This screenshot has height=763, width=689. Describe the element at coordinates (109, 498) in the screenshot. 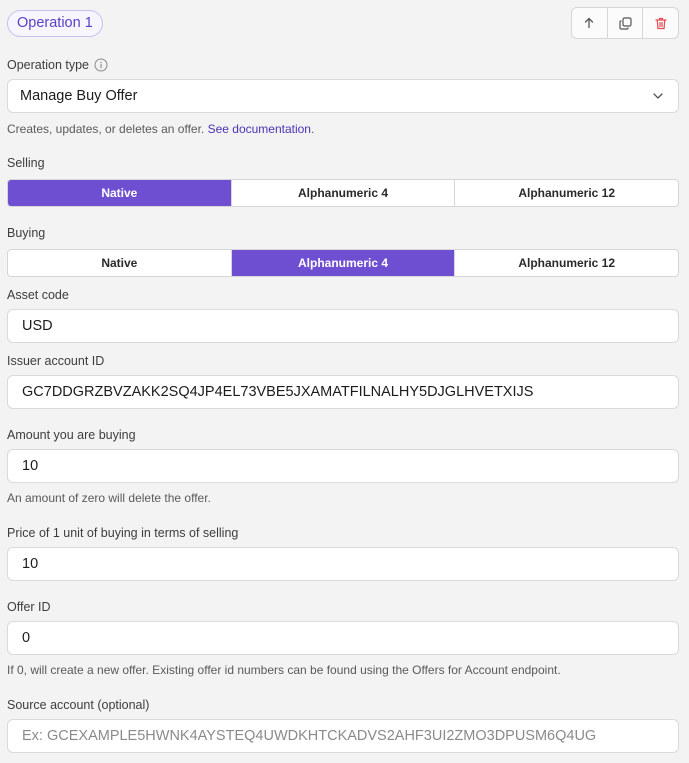

I see `amount-help: An amount of zero will delete the offer.` at that location.